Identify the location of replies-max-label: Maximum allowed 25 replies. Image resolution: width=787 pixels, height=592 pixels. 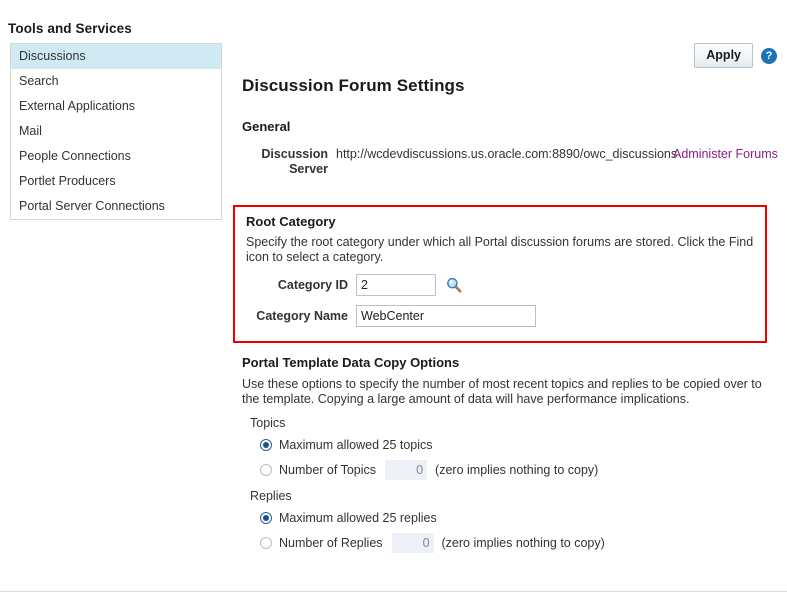
(358, 518).